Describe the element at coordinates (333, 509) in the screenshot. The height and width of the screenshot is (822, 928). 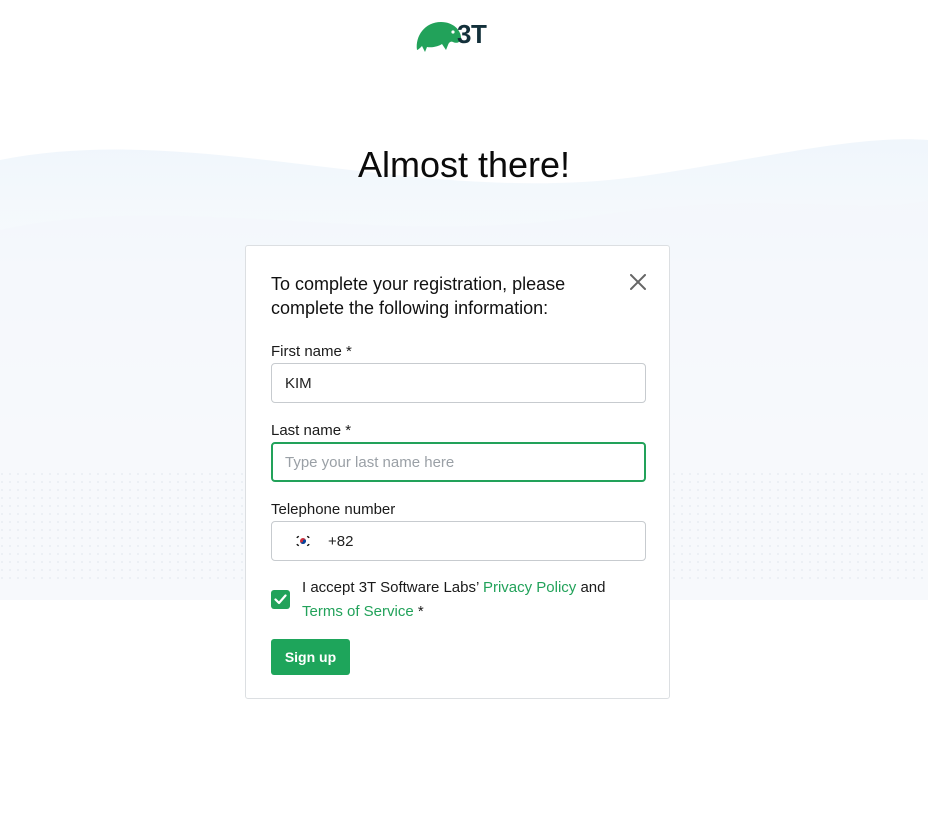
I see `telephone-label: Telephone number` at that location.